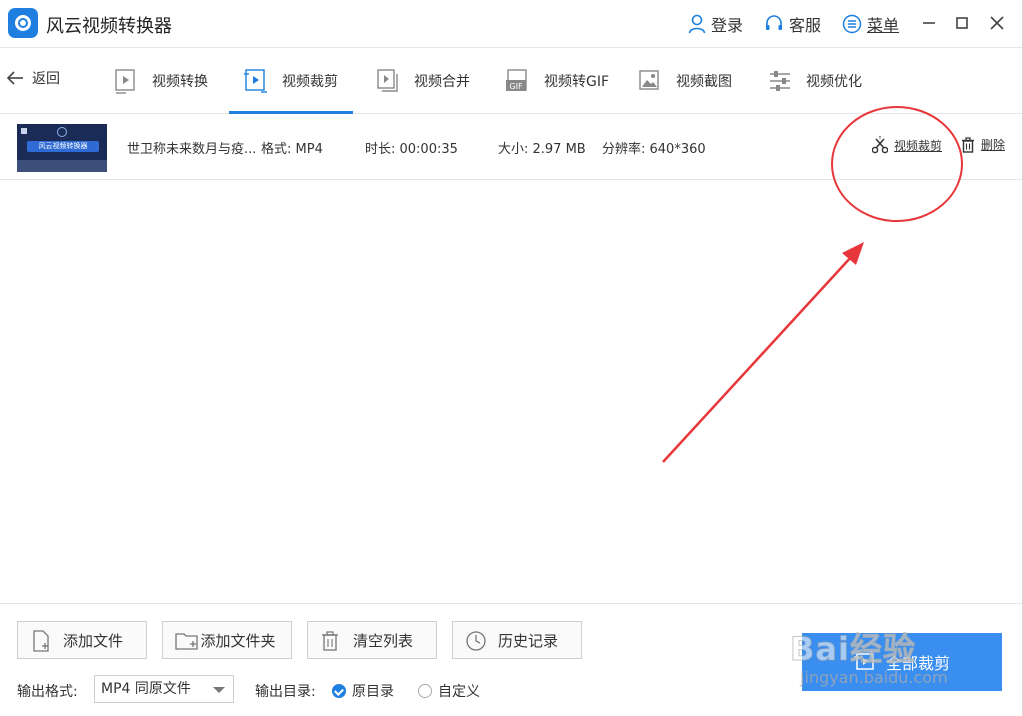 Image resolution: width=1023 pixels, height=716 pixels. I want to click on chevron-down-icon, so click(219, 690).